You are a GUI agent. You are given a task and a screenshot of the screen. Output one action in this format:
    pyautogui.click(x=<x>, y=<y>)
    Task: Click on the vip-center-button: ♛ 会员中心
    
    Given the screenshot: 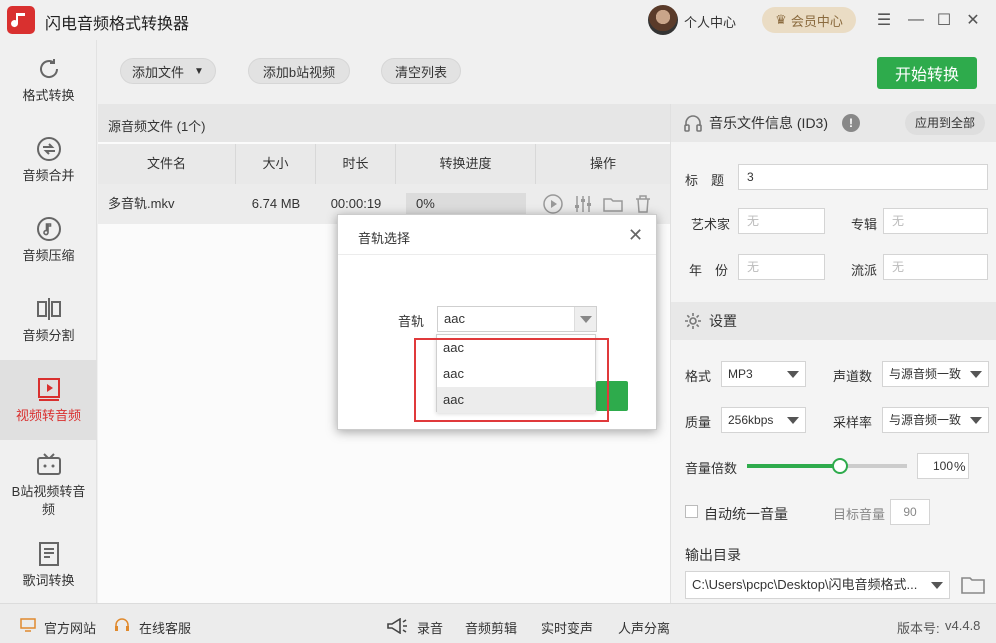 What is the action you would take?
    pyautogui.click(x=809, y=20)
    